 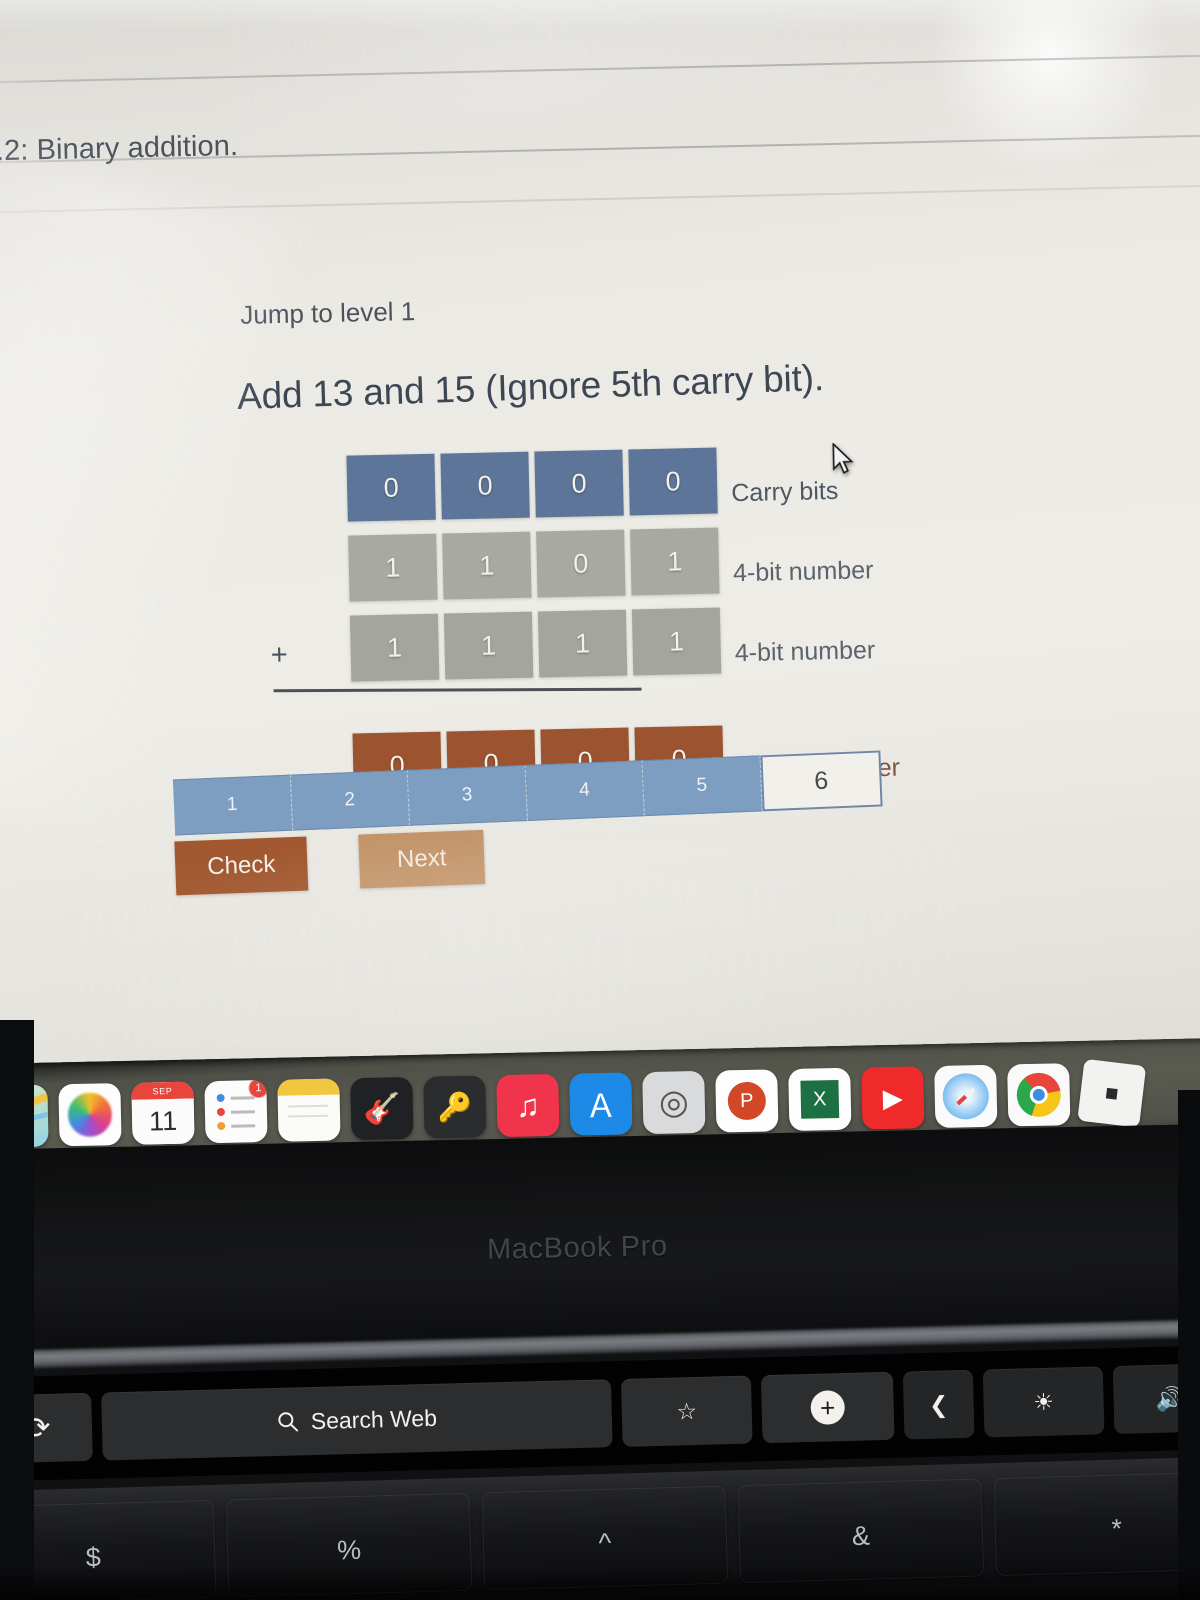 I want to click on notes-icon, so click(x=309, y=1110).